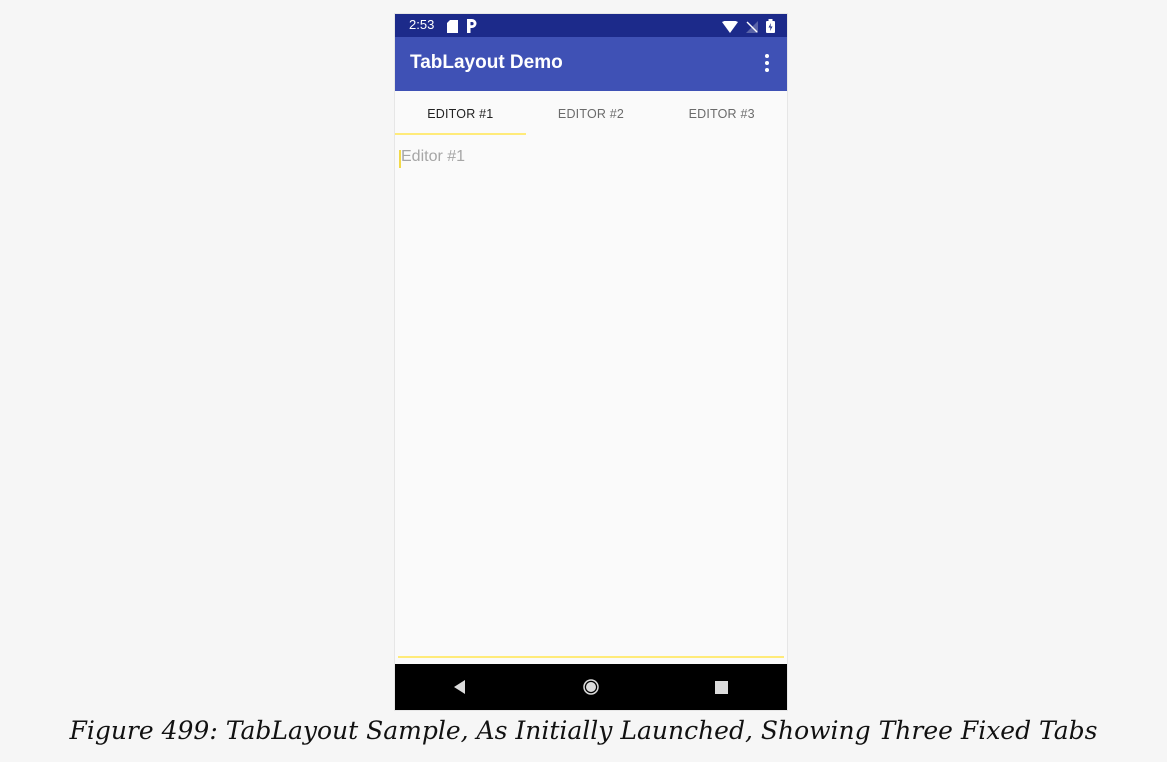 The image size is (1167, 762). What do you see at coordinates (591, 64) in the screenshot?
I see `app-bar: TabLayout Demo` at bounding box center [591, 64].